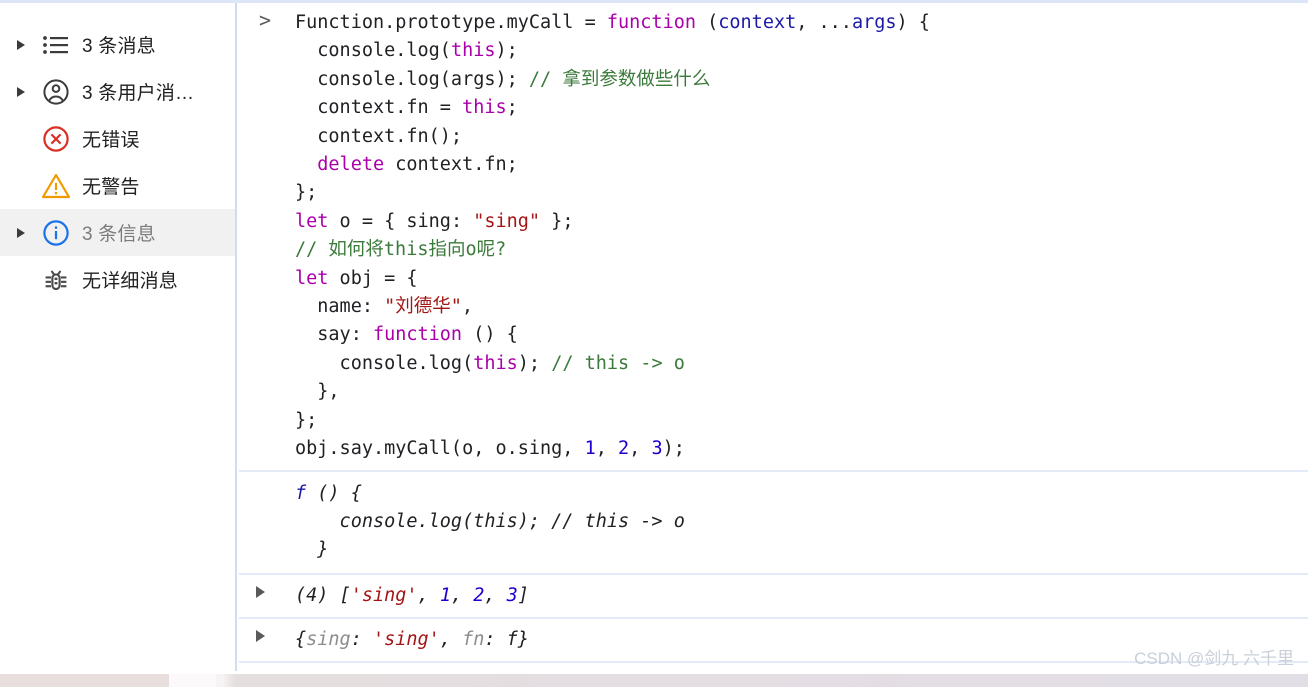 This screenshot has width=1308, height=687. Describe the element at coordinates (111, 140) in the screenshot. I see `sidebar-item-label: 无错误` at that location.